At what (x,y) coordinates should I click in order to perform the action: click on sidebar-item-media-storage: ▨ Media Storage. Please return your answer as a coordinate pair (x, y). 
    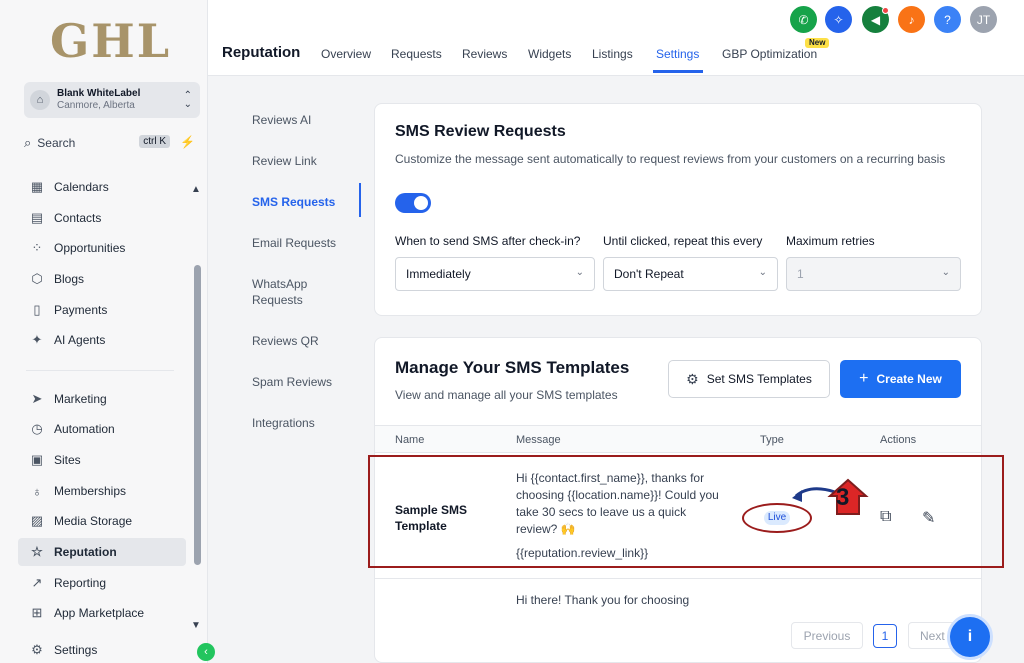
    Looking at the image, I should click on (102, 521).